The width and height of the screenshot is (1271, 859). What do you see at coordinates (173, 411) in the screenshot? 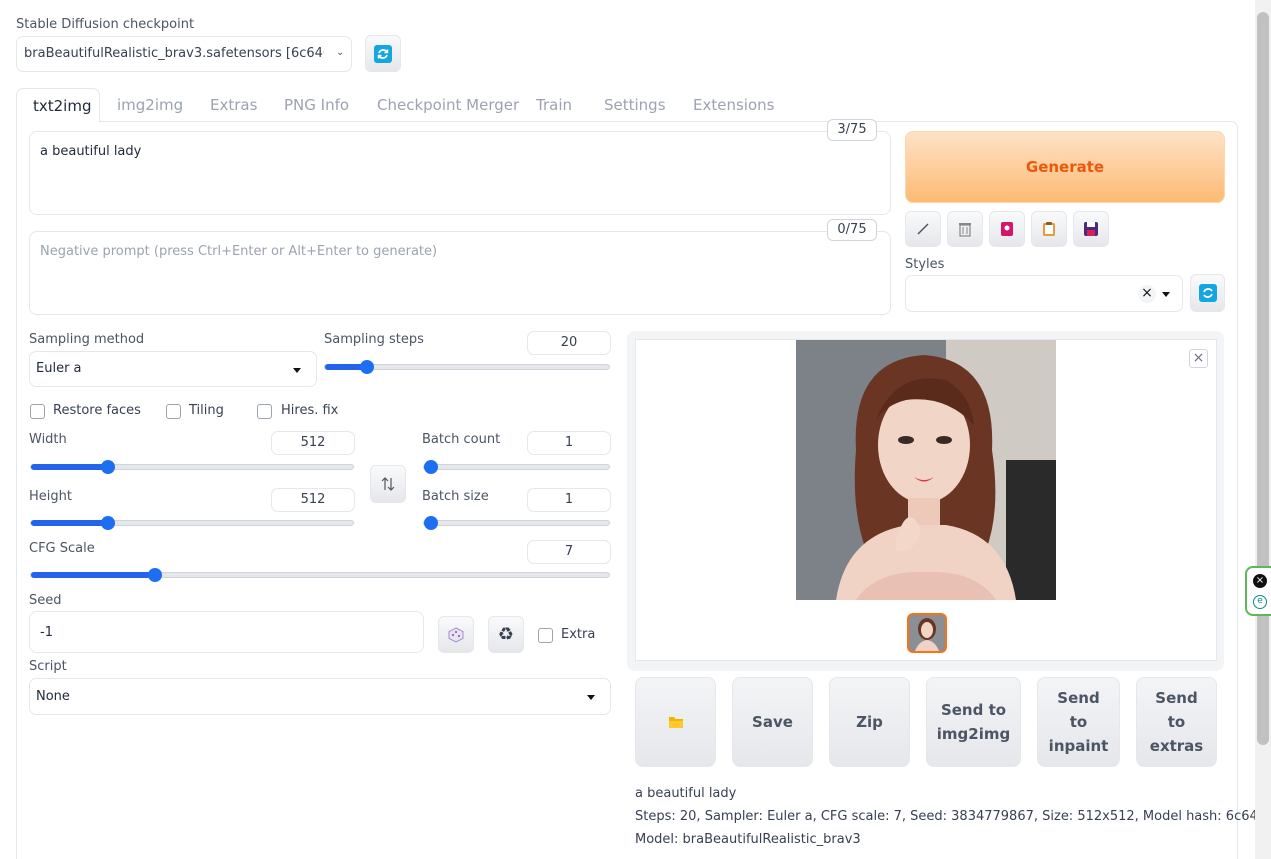
I see `tiling-checkbox` at bounding box center [173, 411].